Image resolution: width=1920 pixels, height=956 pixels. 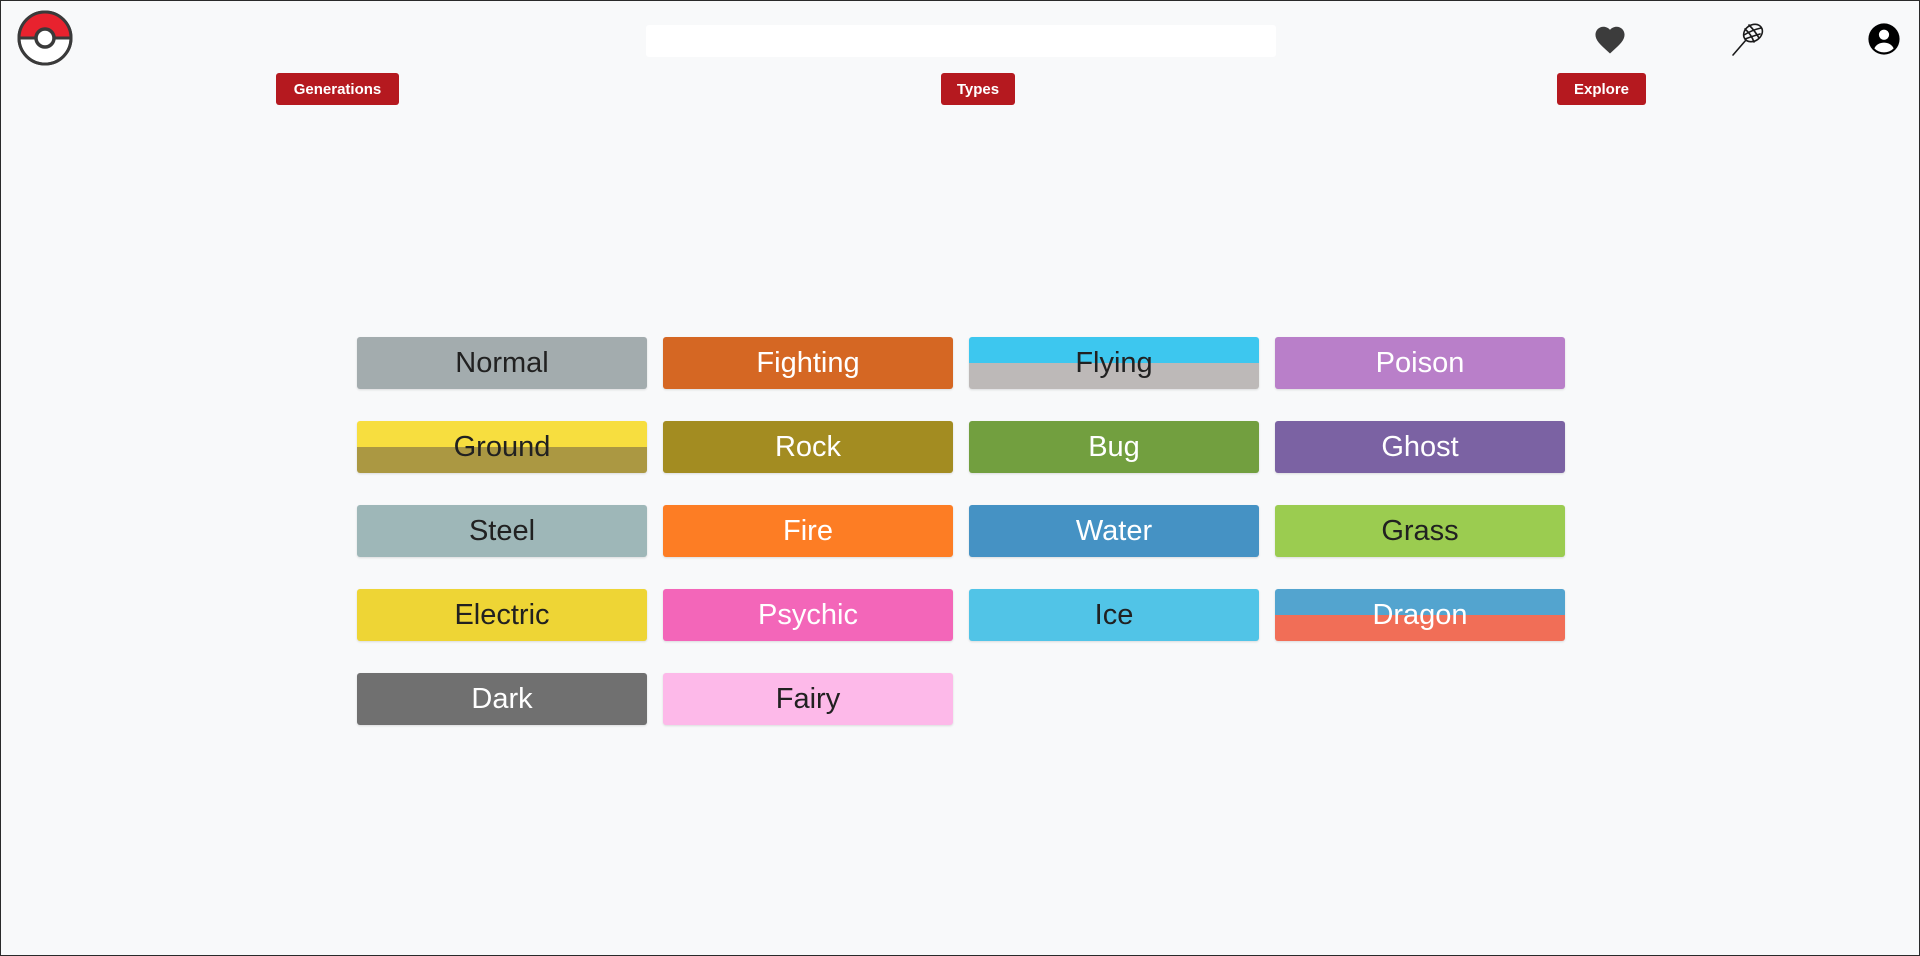 I want to click on type-button-ground: Ground, so click(x=502, y=447).